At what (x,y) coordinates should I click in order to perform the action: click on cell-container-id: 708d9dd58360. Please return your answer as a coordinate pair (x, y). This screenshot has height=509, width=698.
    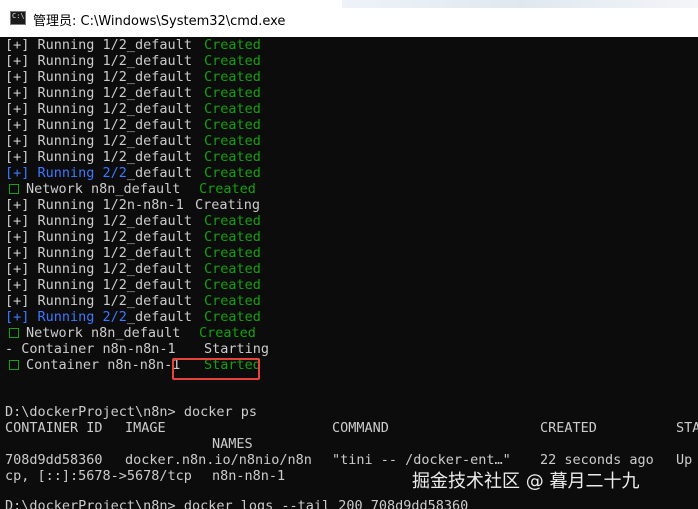
    Looking at the image, I should click on (54, 460).